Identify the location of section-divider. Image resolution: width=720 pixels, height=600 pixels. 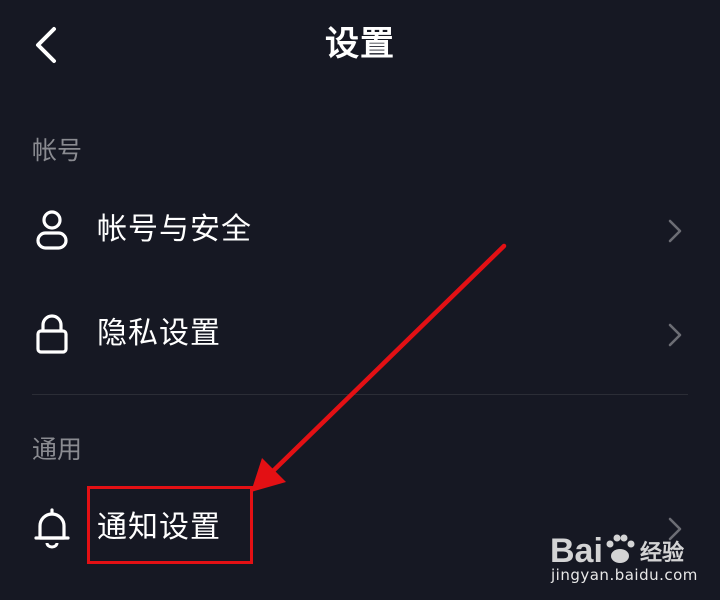
(360, 394).